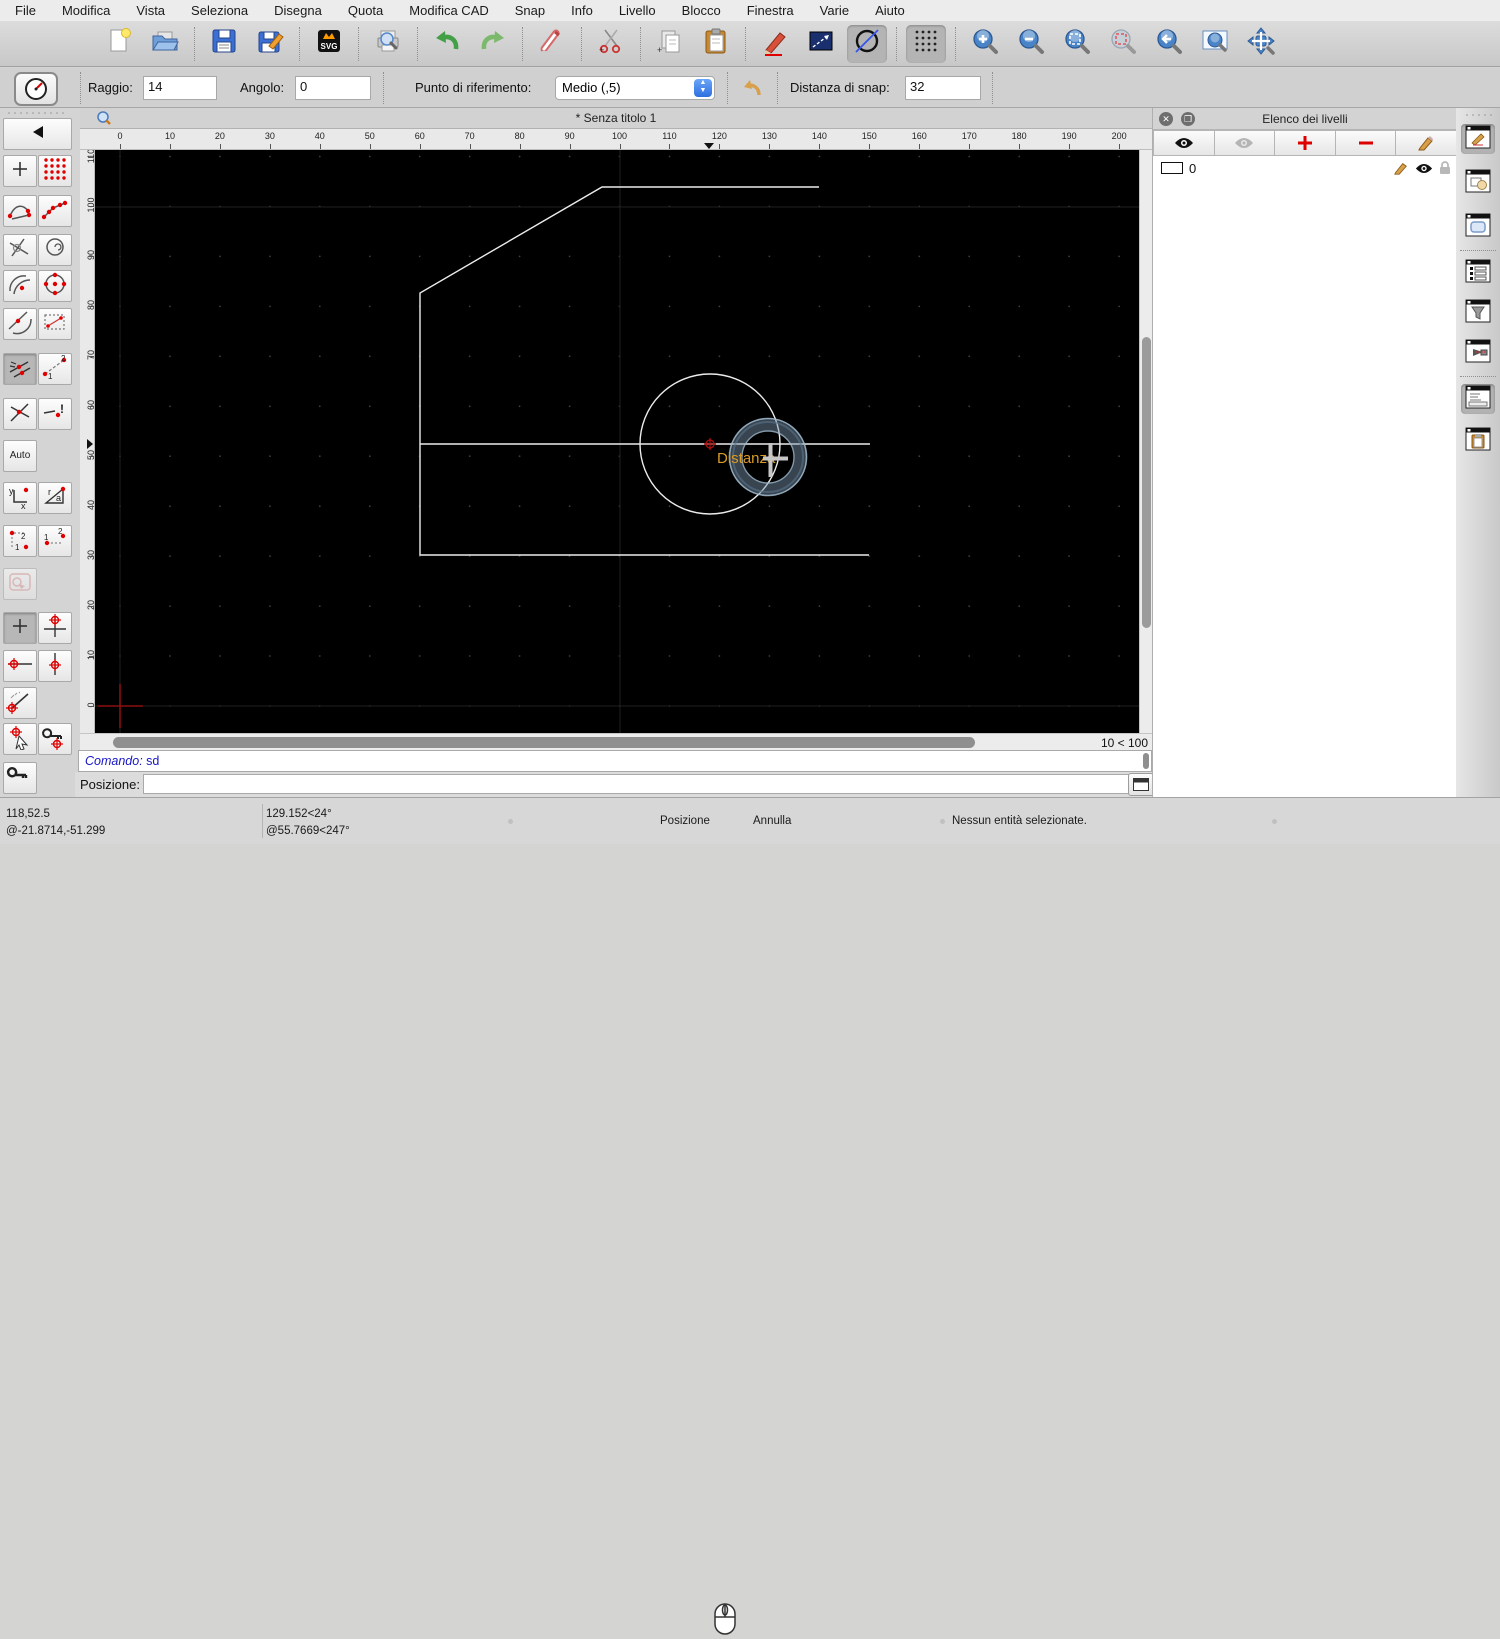  I want to click on snap-intersection-x-button, so click(20, 414).